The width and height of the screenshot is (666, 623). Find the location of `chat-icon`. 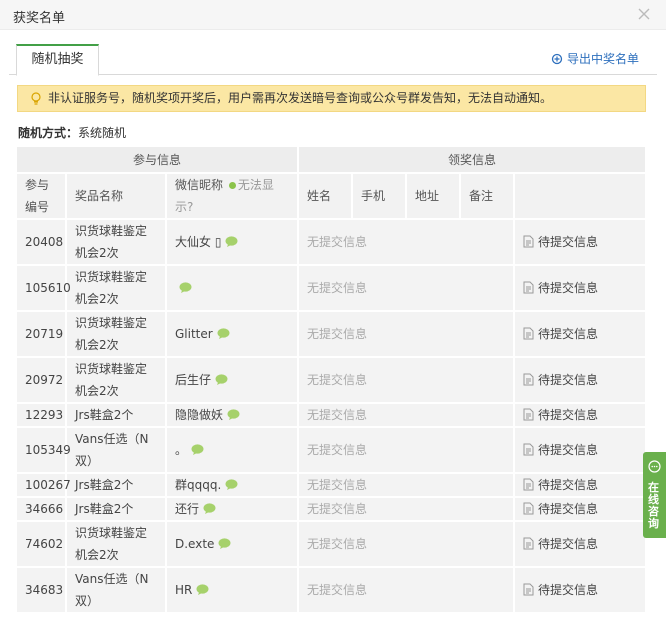

chat-icon is located at coordinates (654, 466).